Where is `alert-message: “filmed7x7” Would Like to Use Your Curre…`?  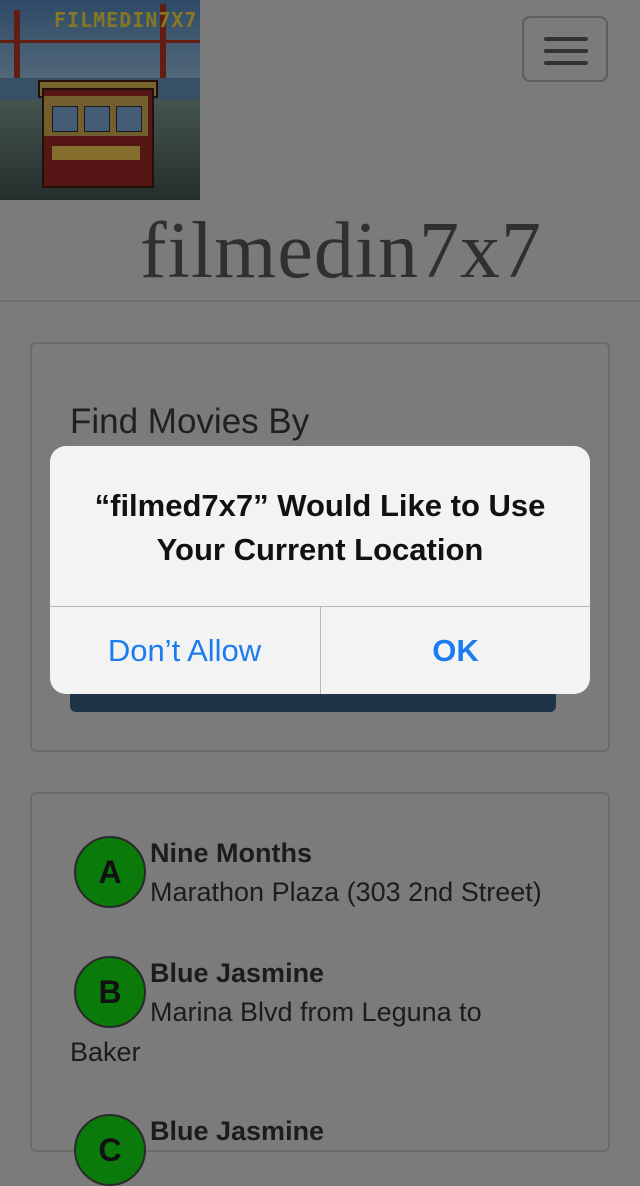 alert-message: “filmed7x7” Would Like to Use Your Curre… is located at coordinates (320, 527).